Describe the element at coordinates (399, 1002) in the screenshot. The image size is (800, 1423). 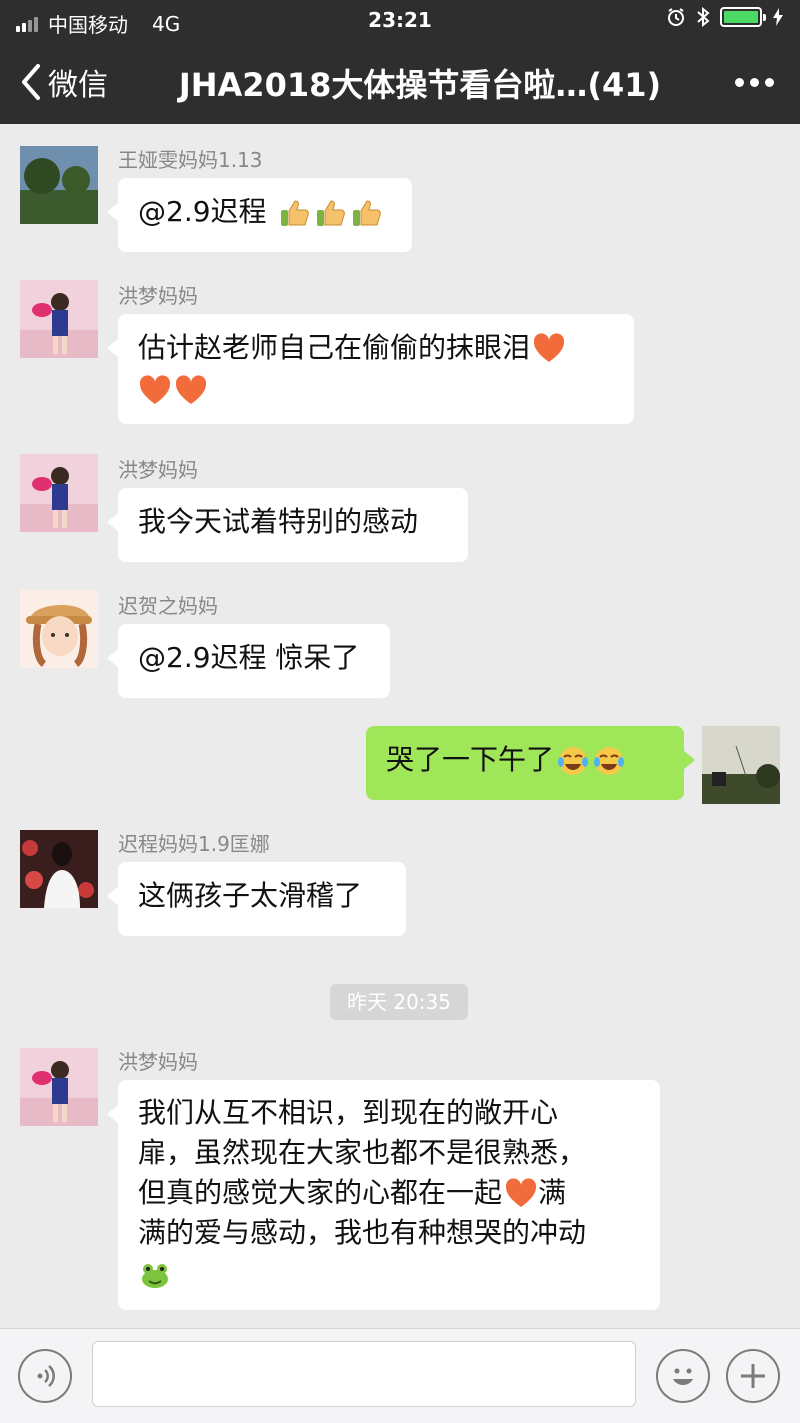
I see `time-stamp: 昨天 20:35` at that location.